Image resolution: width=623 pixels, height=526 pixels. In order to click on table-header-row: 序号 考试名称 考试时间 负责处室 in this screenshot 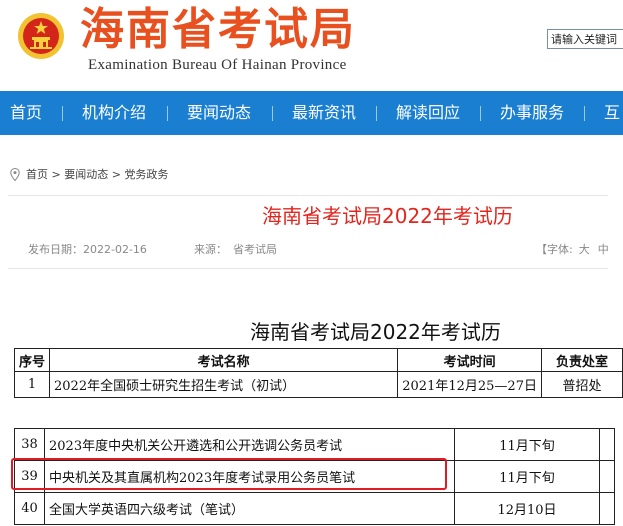, I will do `click(318, 360)`.